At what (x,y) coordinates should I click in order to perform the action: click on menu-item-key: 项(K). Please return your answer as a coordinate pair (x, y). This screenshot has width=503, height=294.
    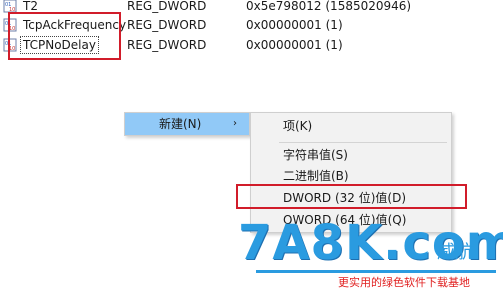
    Looking at the image, I should click on (351, 126).